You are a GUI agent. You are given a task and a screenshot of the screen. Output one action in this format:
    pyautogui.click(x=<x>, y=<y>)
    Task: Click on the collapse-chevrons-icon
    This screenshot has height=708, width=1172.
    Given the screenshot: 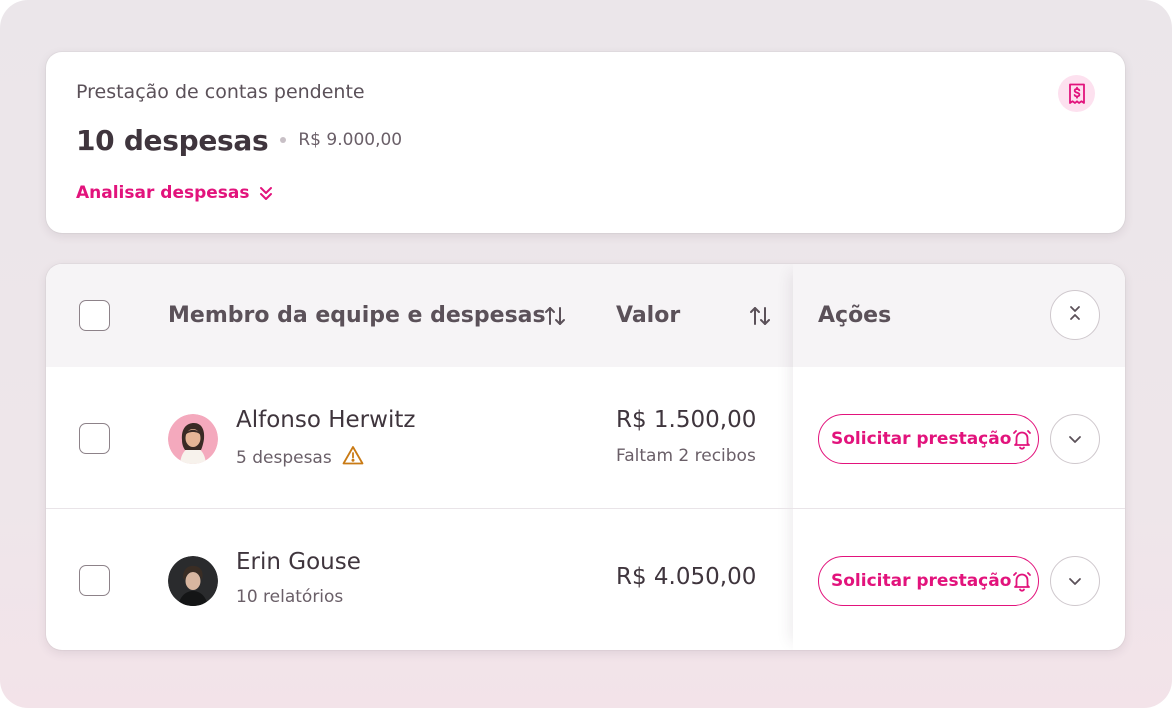 What is the action you would take?
    pyautogui.click(x=1075, y=315)
    